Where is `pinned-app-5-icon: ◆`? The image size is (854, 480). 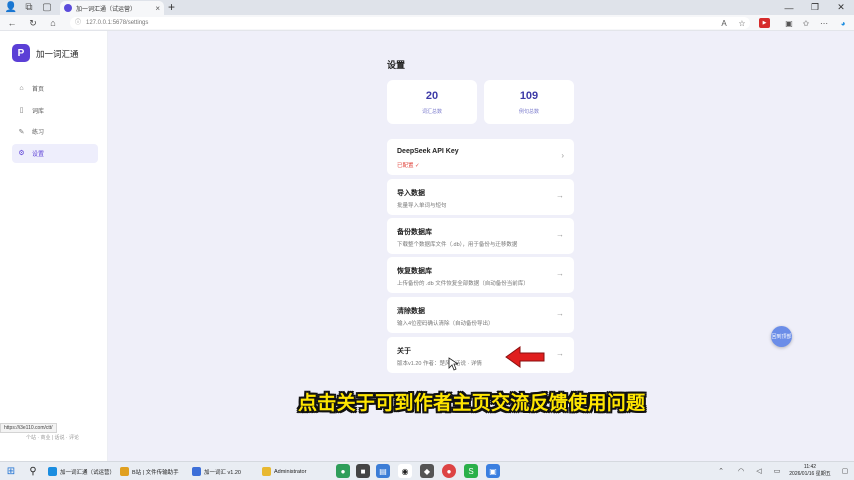 pinned-app-5-icon: ◆ is located at coordinates (427, 471).